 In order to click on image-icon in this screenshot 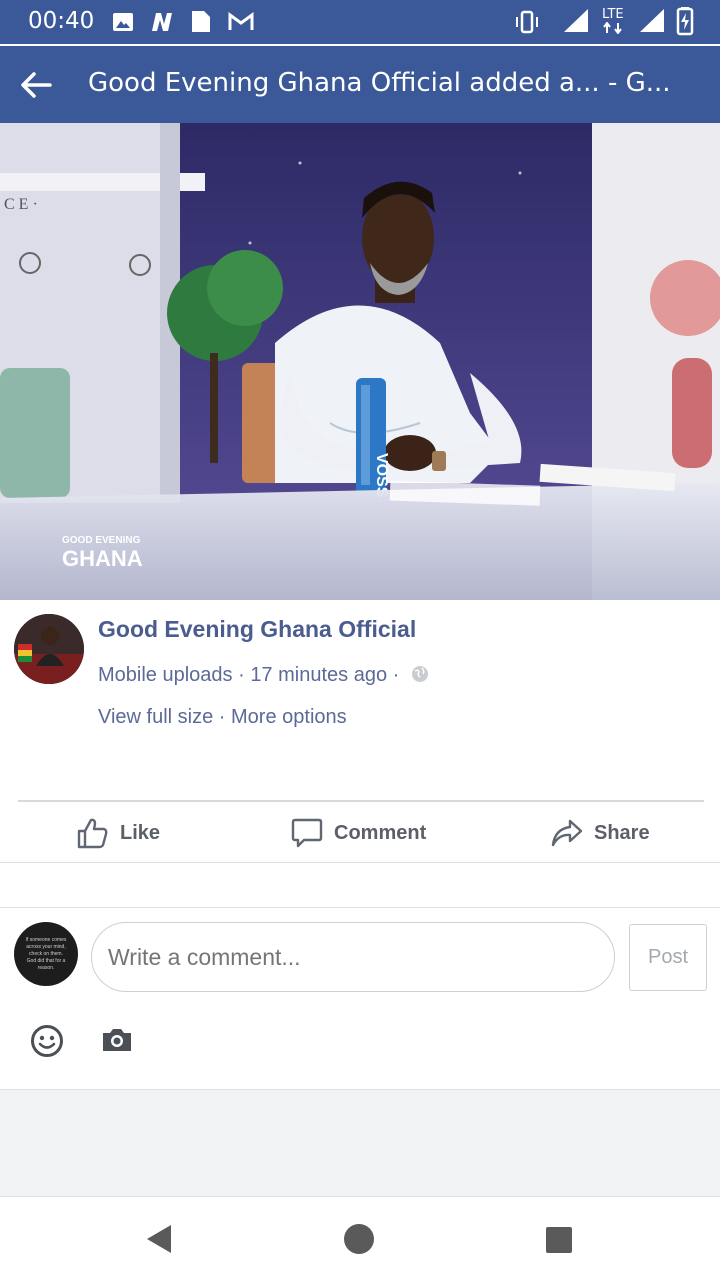, I will do `click(123, 22)`.